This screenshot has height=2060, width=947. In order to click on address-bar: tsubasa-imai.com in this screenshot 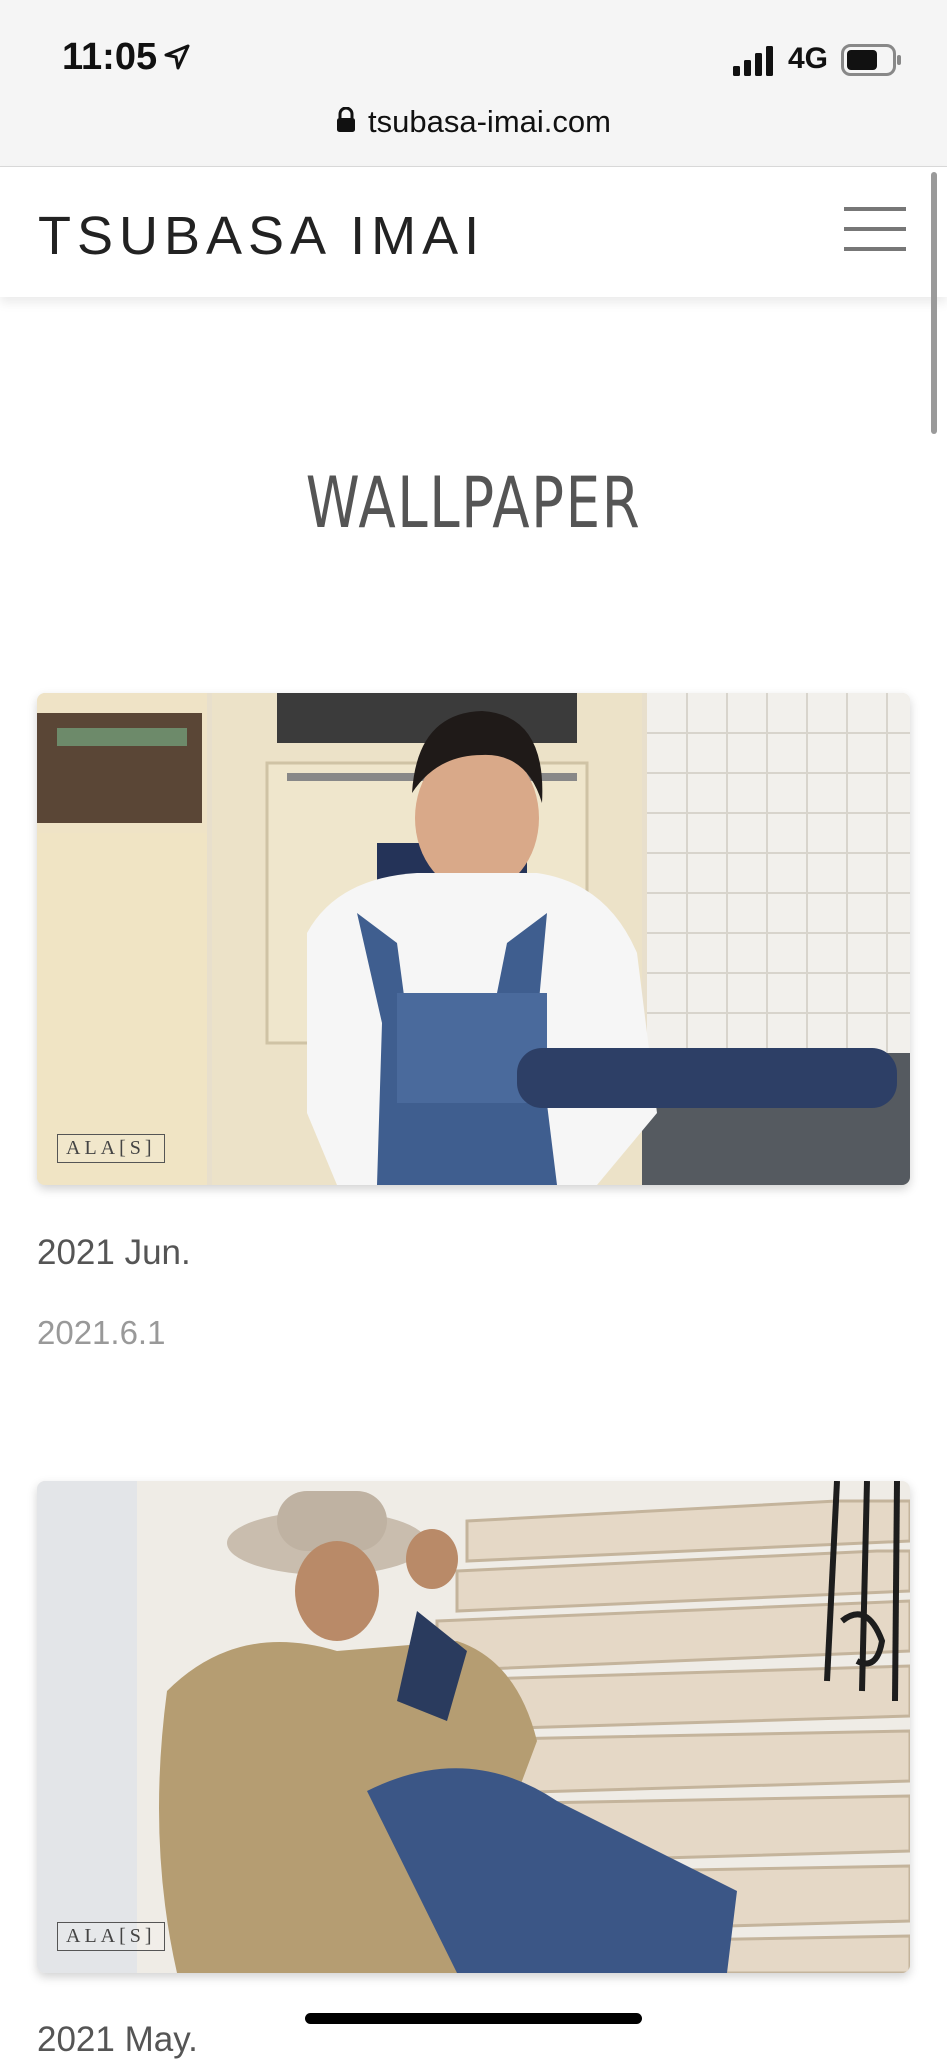, I will do `click(473, 122)`.